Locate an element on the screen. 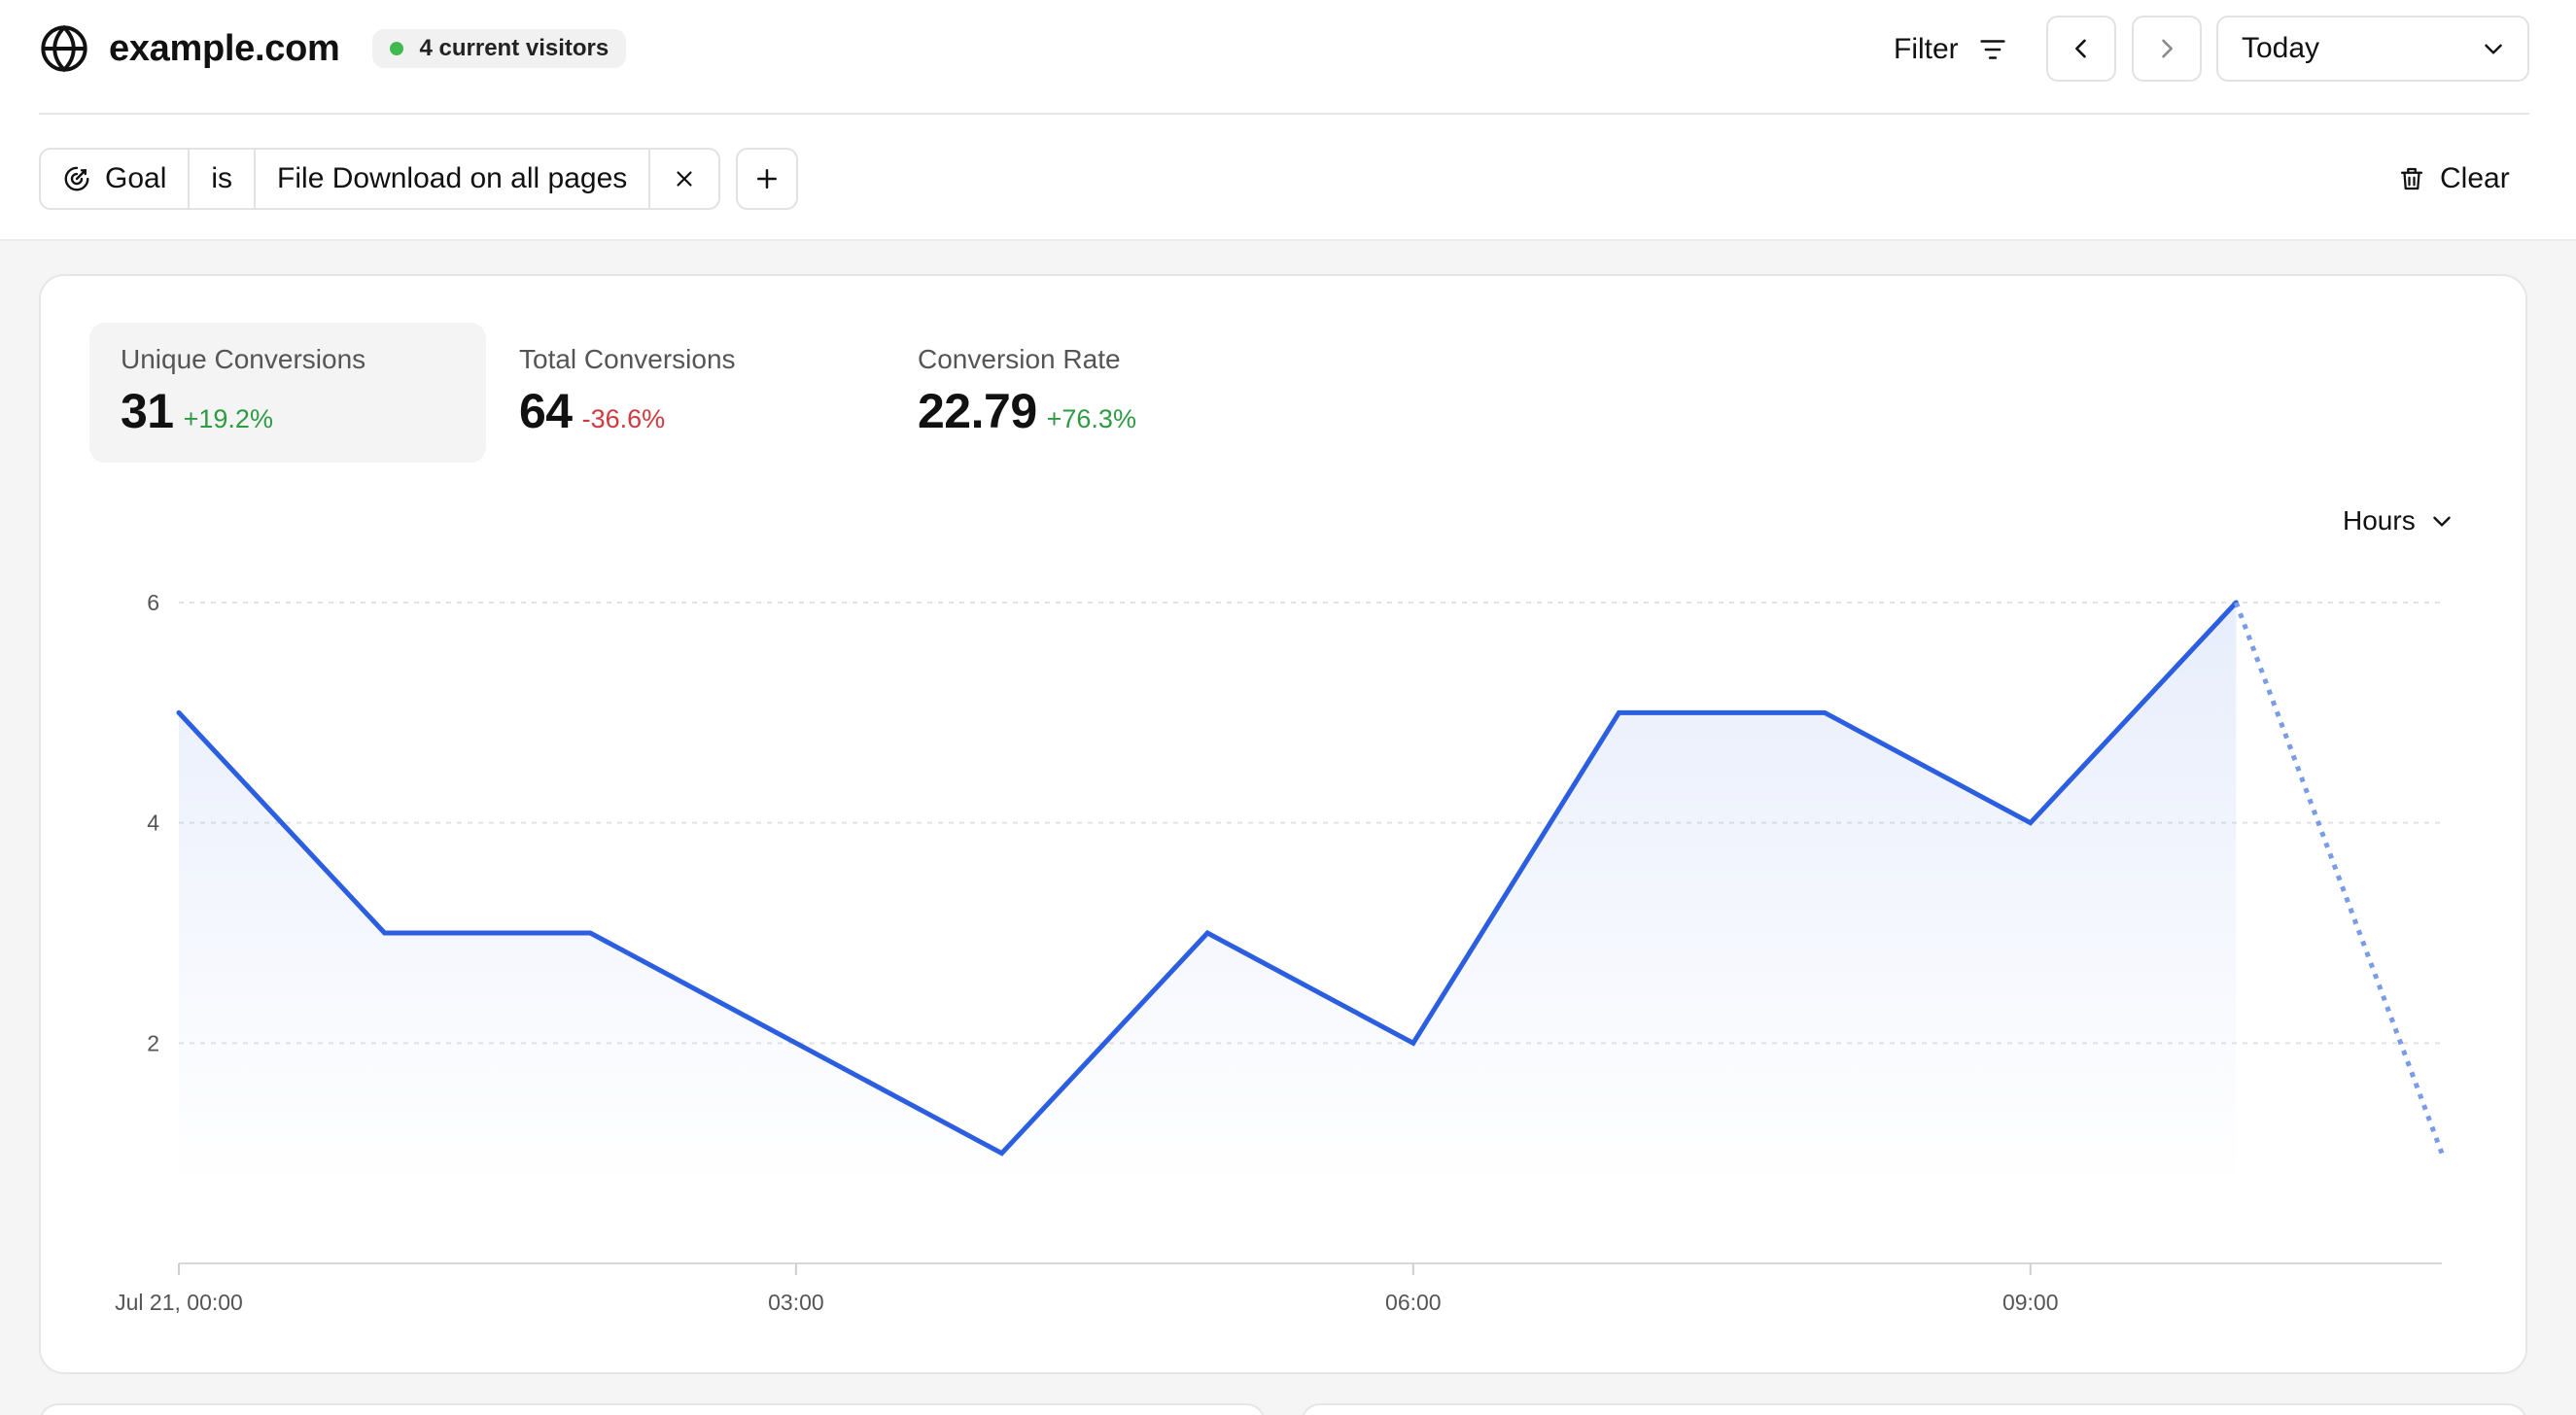  series-partial-line is located at coordinates (2339, 878).